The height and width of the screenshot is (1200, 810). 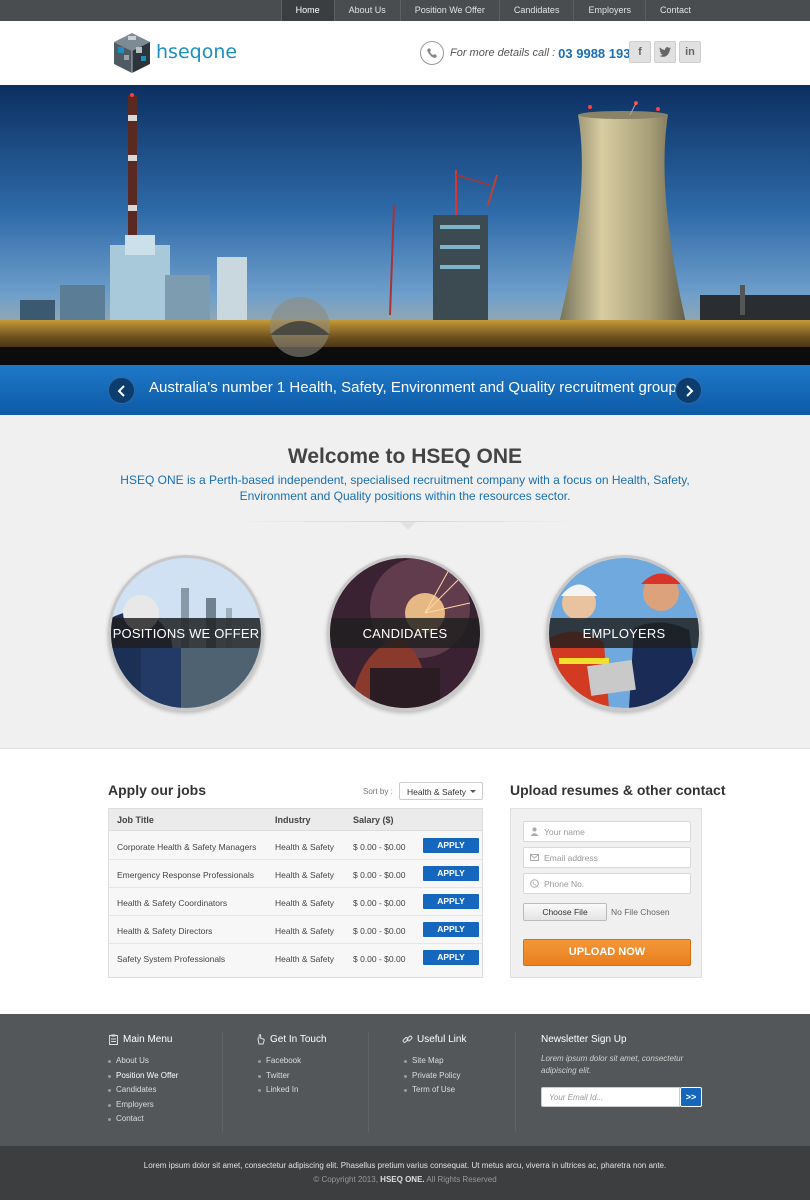 What do you see at coordinates (690, 52) in the screenshot?
I see `linkedin-link: in` at bounding box center [690, 52].